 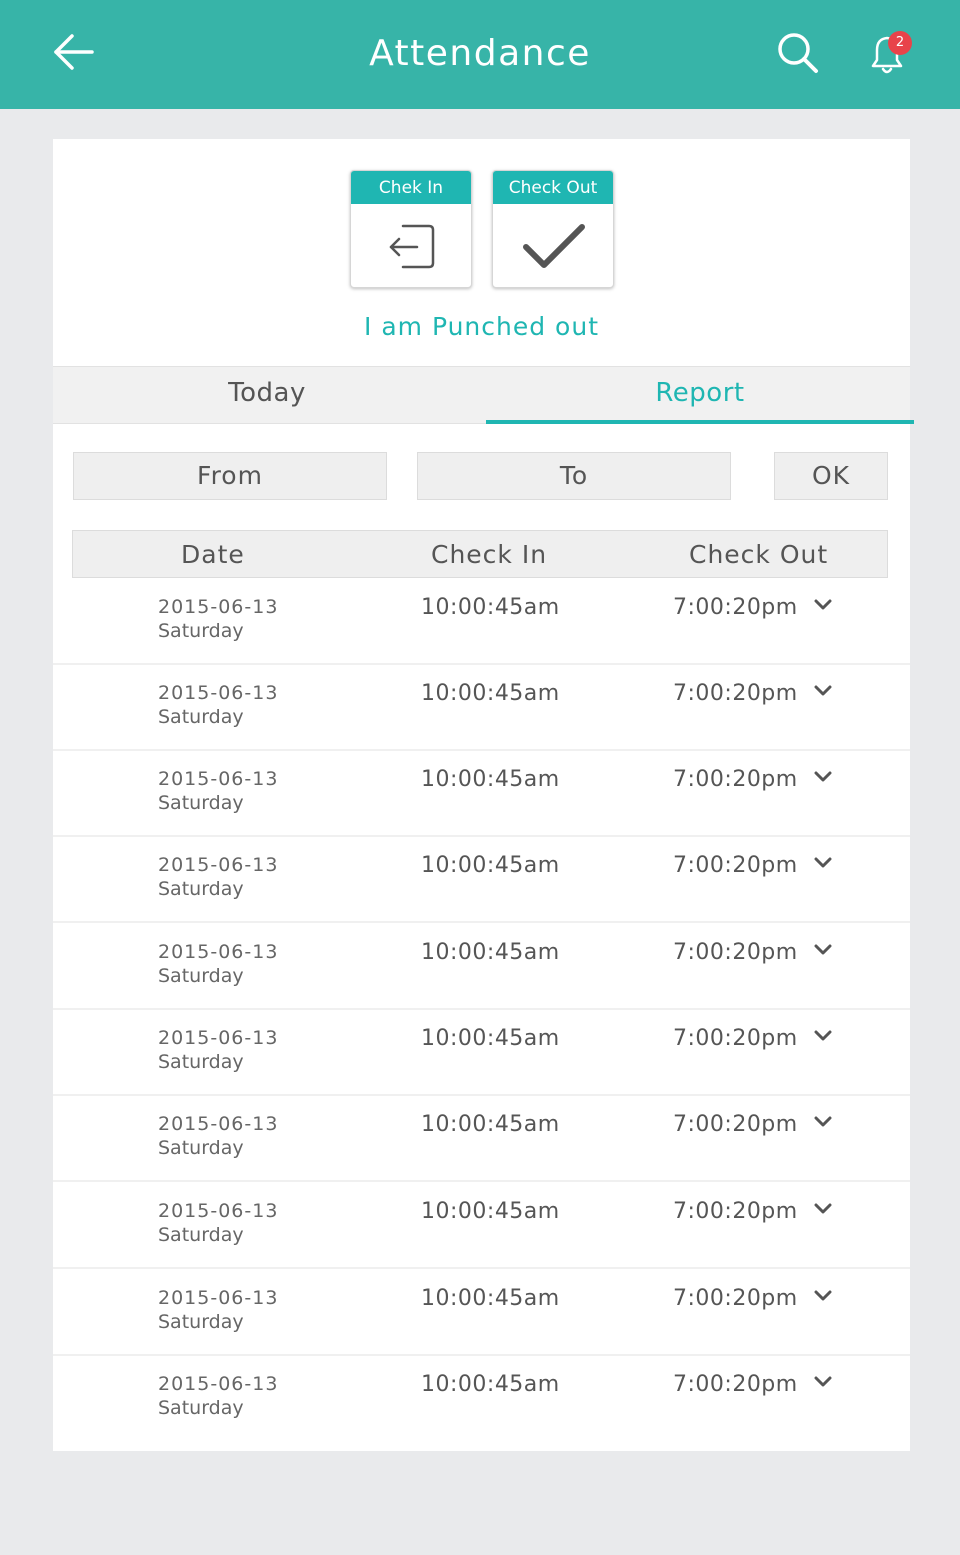 I want to click on column-header-check-in: Check In, so click(x=489, y=554).